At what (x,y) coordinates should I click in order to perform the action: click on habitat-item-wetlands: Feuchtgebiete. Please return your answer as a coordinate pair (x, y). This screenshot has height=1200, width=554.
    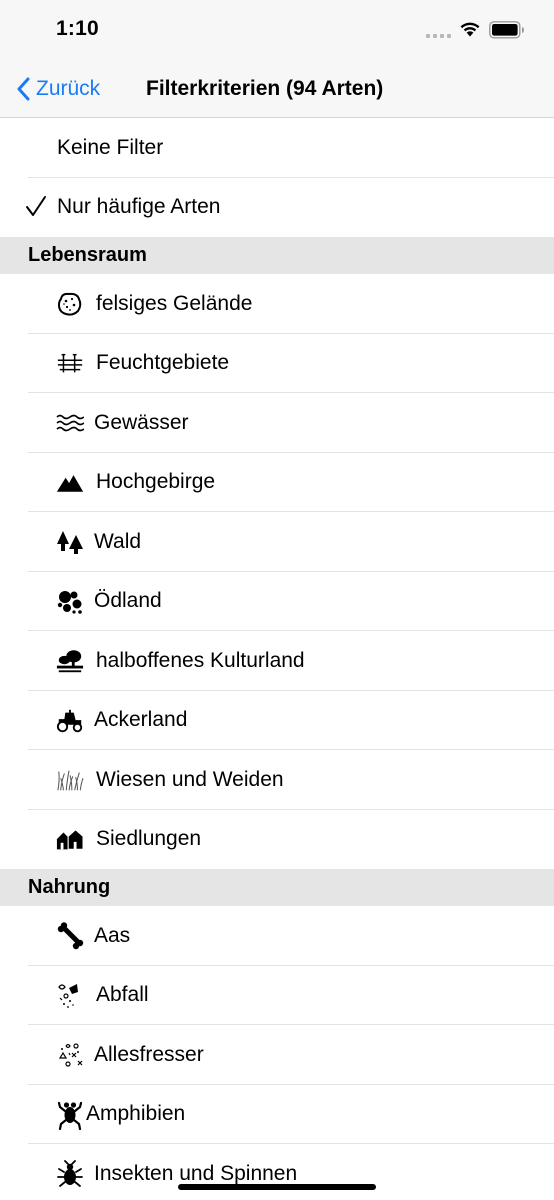
    Looking at the image, I should click on (277, 363).